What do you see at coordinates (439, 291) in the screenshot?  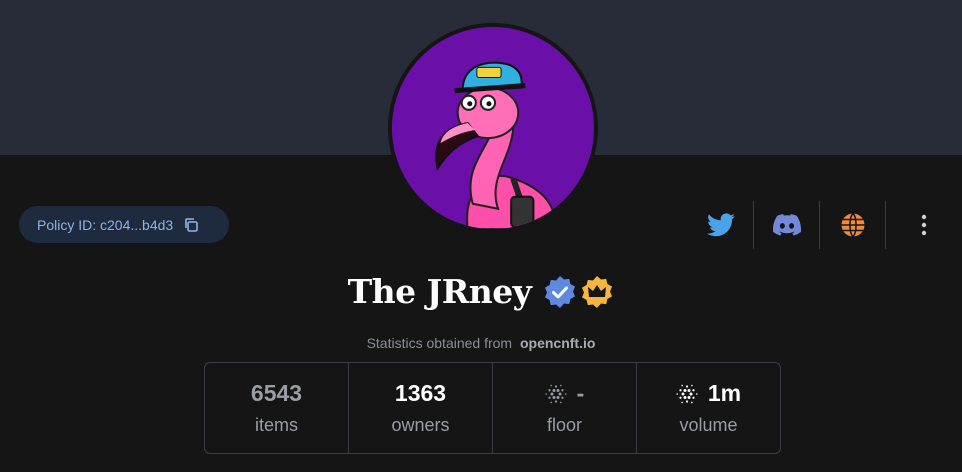 I see `collection-title: The JRney` at bounding box center [439, 291].